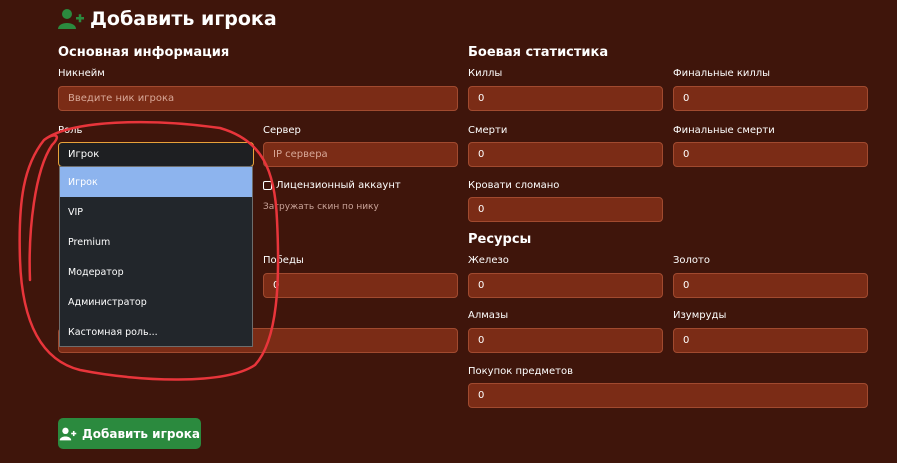  Describe the element at coordinates (485, 73) in the screenshot. I see `kills-label: Киллы` at that location.